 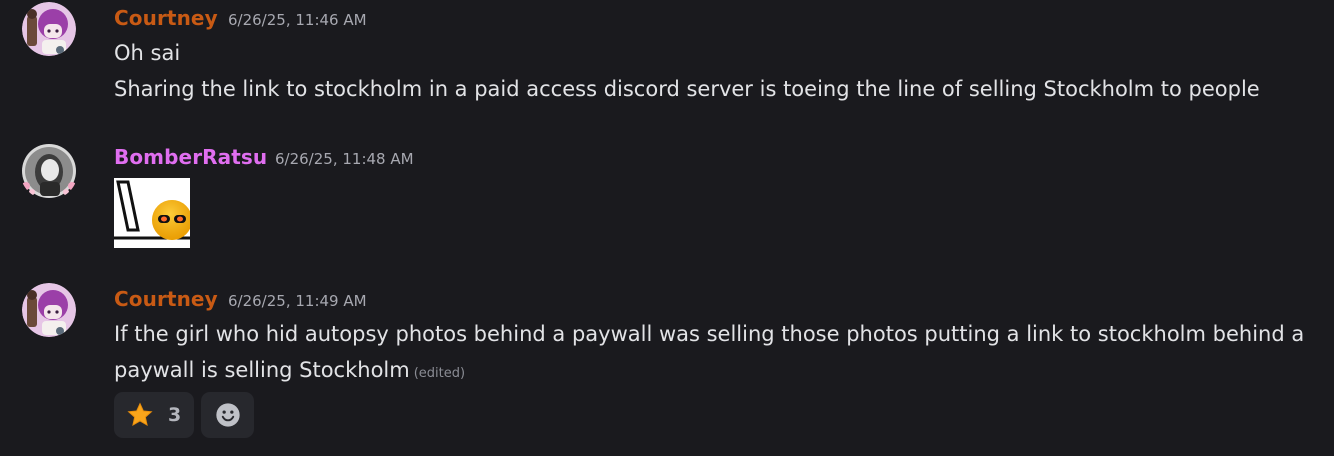 What do you see at coordinates (439, 373) in the screenshot?
I see `edited-label: (edited)` at bounding box center [439, 373].